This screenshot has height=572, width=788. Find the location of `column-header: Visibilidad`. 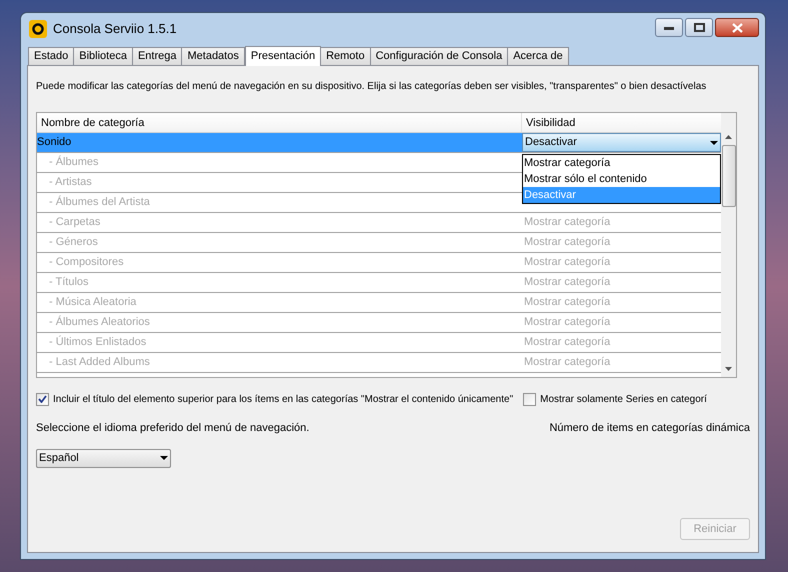

column-header: Visibilidad is located at coordinates (621, 122).